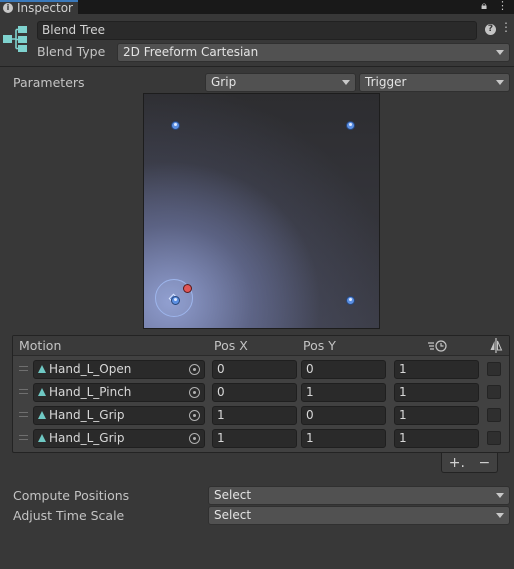 The height and width of the screenshot is (569, 514). Describe the element at coordinates (313, 52) in the screenshot. I see `blend-type-dropdown: 2D Freeform Cartesian` at that location.